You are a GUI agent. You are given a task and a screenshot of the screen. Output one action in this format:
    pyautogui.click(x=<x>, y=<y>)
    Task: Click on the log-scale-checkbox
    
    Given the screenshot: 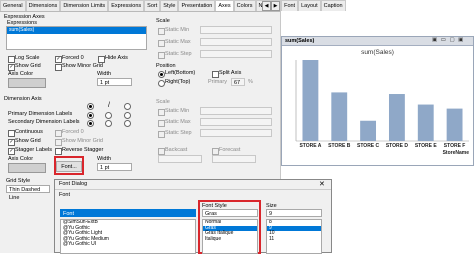 What is the action you would take?
    pyautogui.click(x=11, y=59)
    